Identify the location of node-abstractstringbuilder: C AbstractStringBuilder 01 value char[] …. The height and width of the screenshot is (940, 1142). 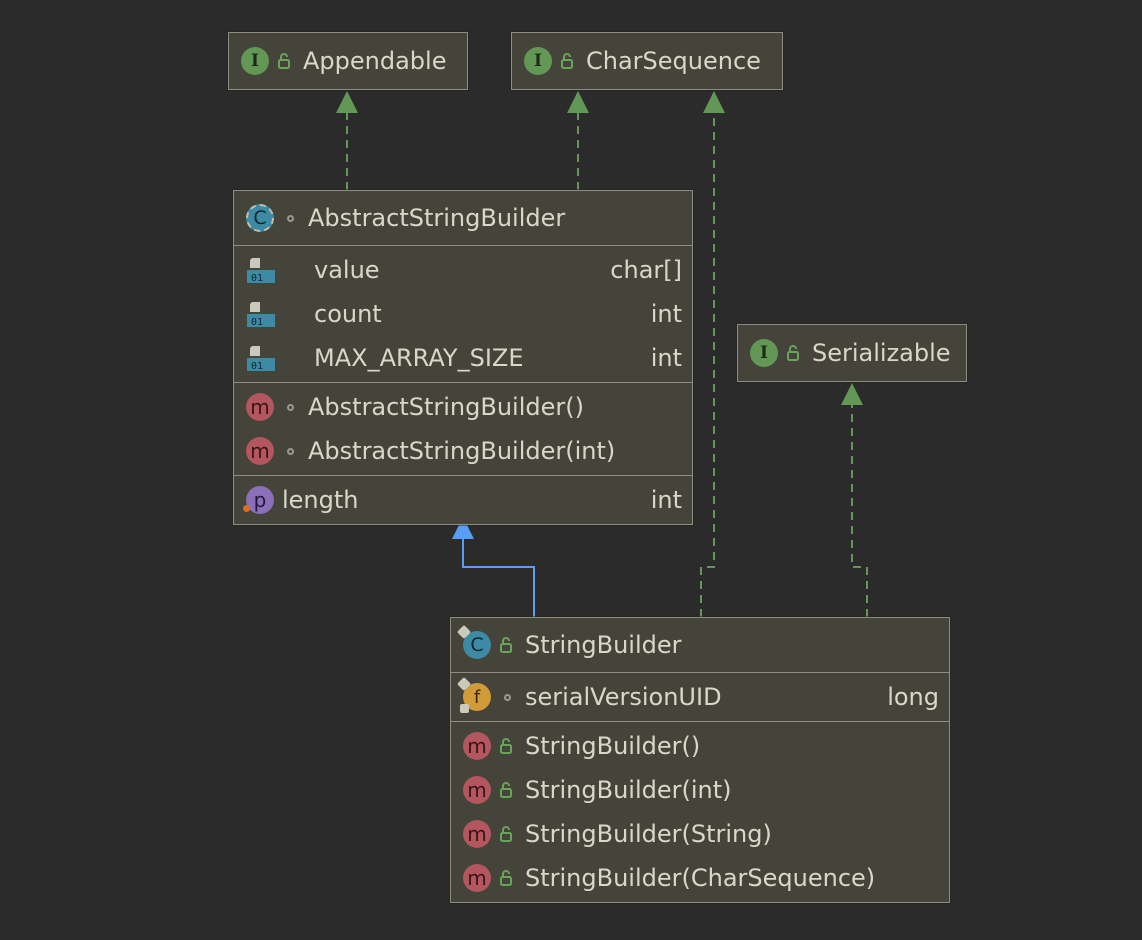
(463, 357).